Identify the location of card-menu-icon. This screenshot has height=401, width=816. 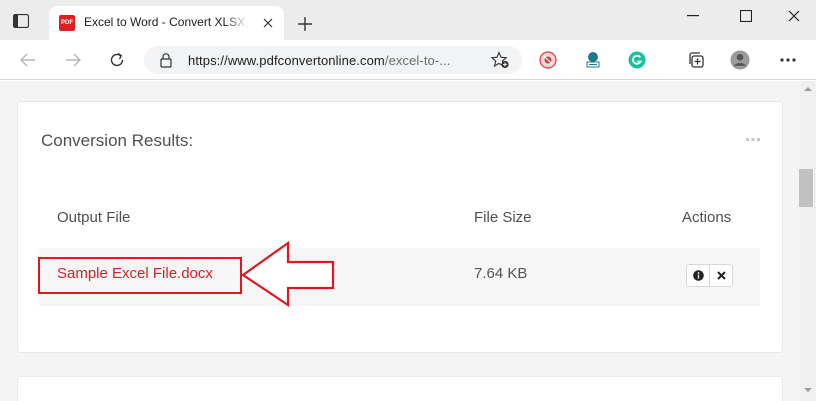
(753, 140).